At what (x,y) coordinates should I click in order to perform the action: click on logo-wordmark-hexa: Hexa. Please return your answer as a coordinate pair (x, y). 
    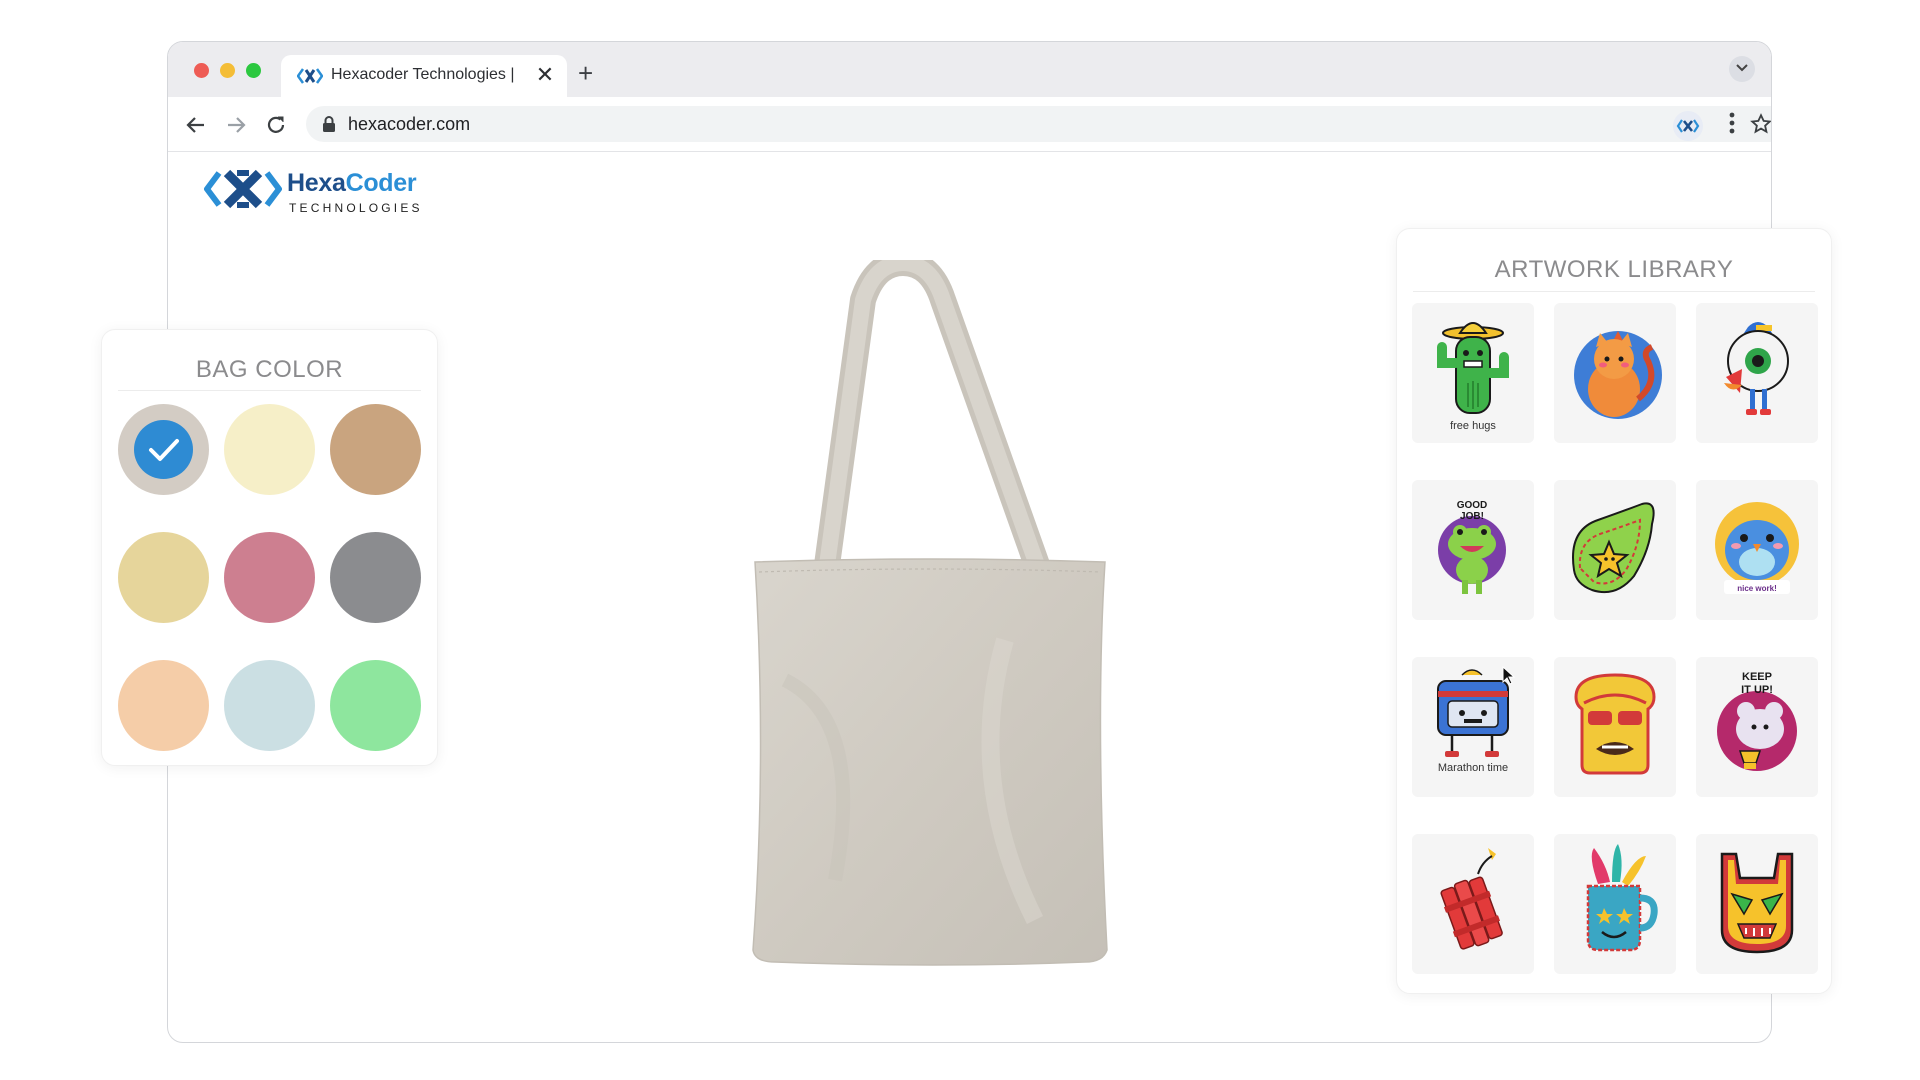
    Looking at the image, I should click on (316, 183).